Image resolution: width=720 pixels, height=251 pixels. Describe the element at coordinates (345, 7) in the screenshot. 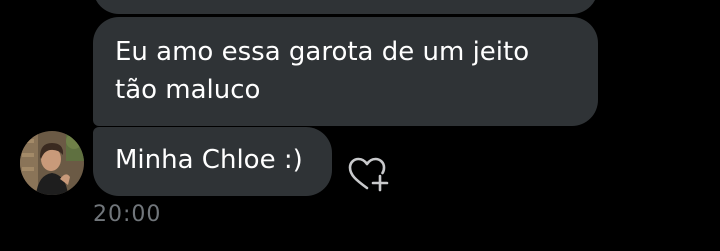

I see `previous-message-bubble` at that location.